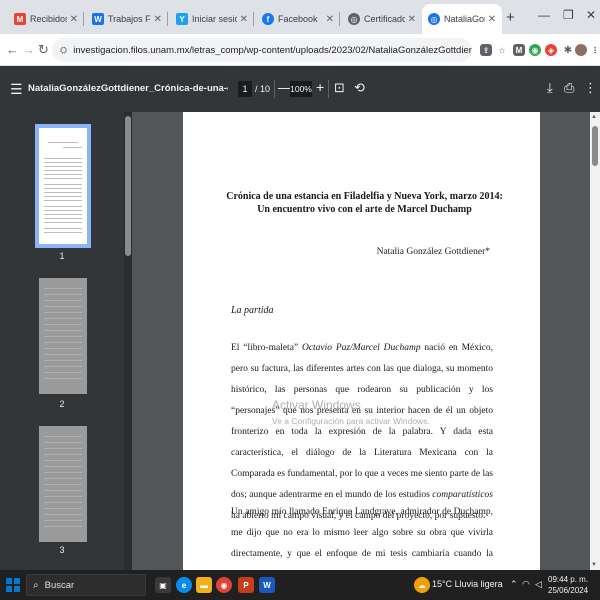 The image size is (600, 600). Describe the element at coordinates (36, 585) in the screenshot. I see `search-icon: ⌕` at that location.